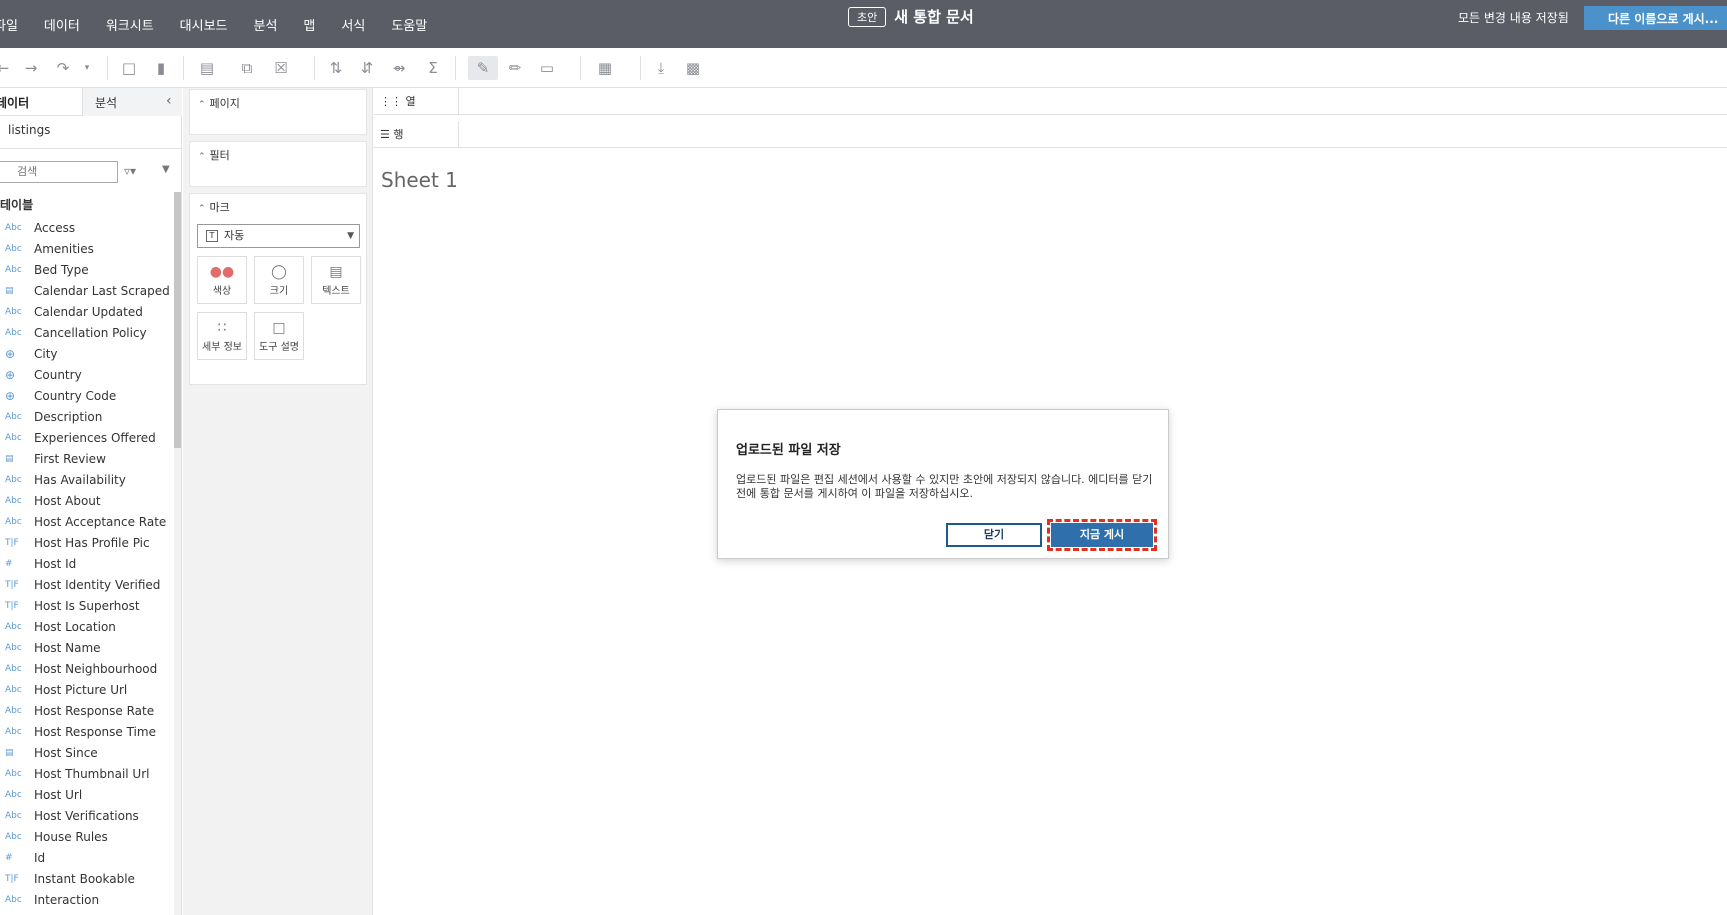  What do you see at coordinates (86, 857) in the screenshot?
I see `field-item: # Id` at bounding box center [86, 857].